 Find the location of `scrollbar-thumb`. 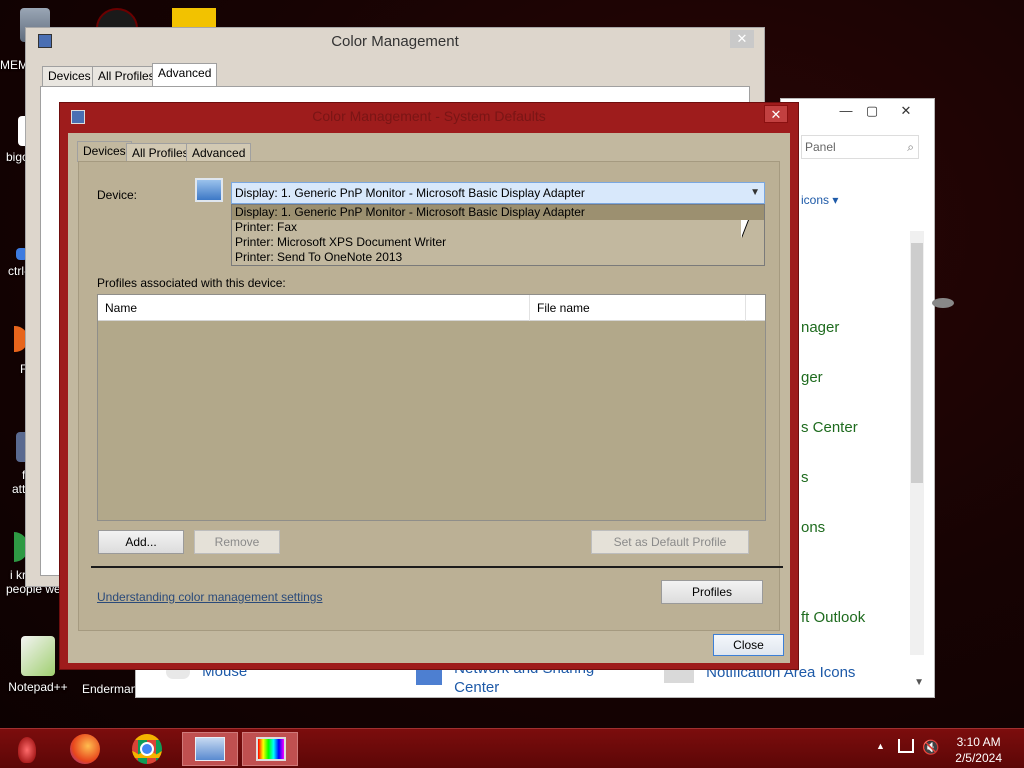

scrollbar-thumb is located at coordinates (917, 363).